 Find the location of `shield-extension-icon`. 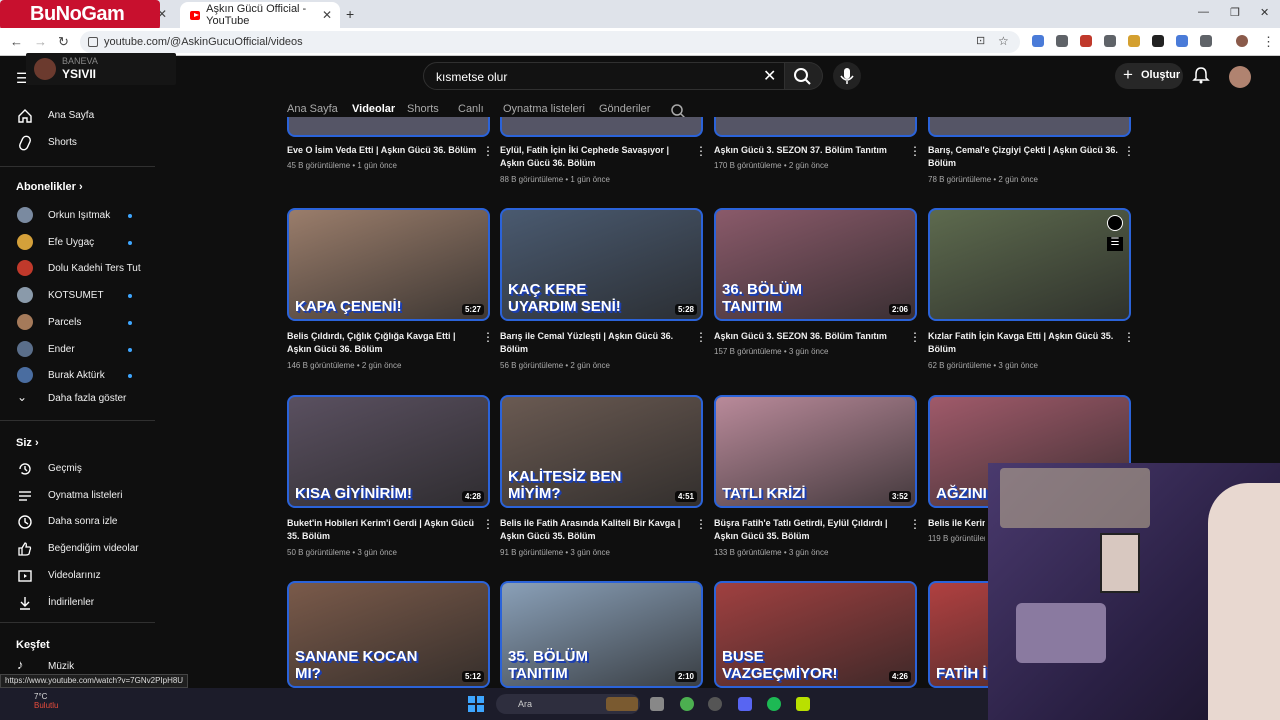

shield-extension-icon is located at coordinates (1062, 41).